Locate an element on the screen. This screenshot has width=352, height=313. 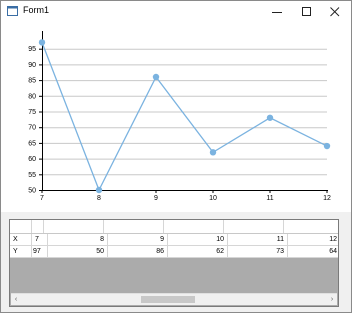
grid-cell: 12 is located at coordinates (313, 239).